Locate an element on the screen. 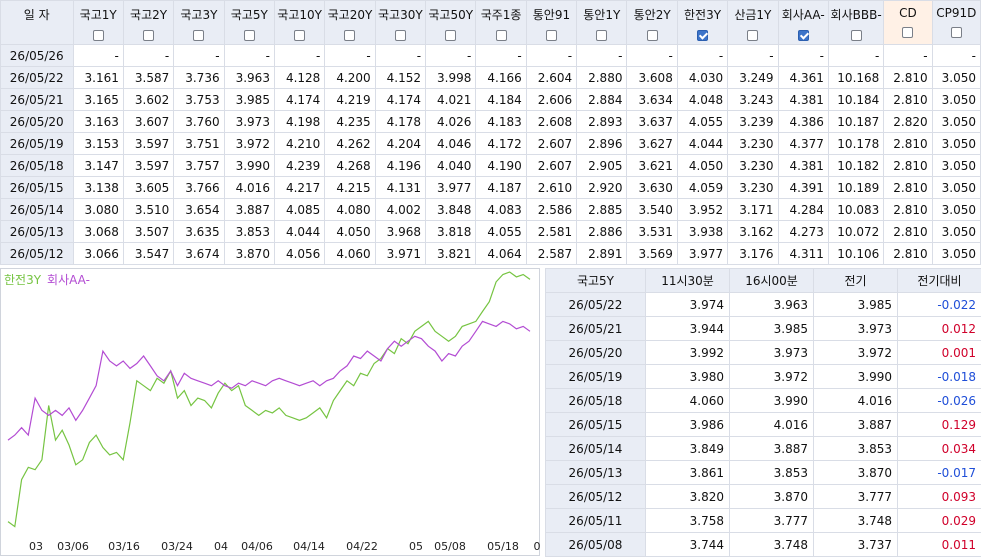 This screenshot has width=981, height=557. column-label: 국고30Y is located at coordinates (400, 12).